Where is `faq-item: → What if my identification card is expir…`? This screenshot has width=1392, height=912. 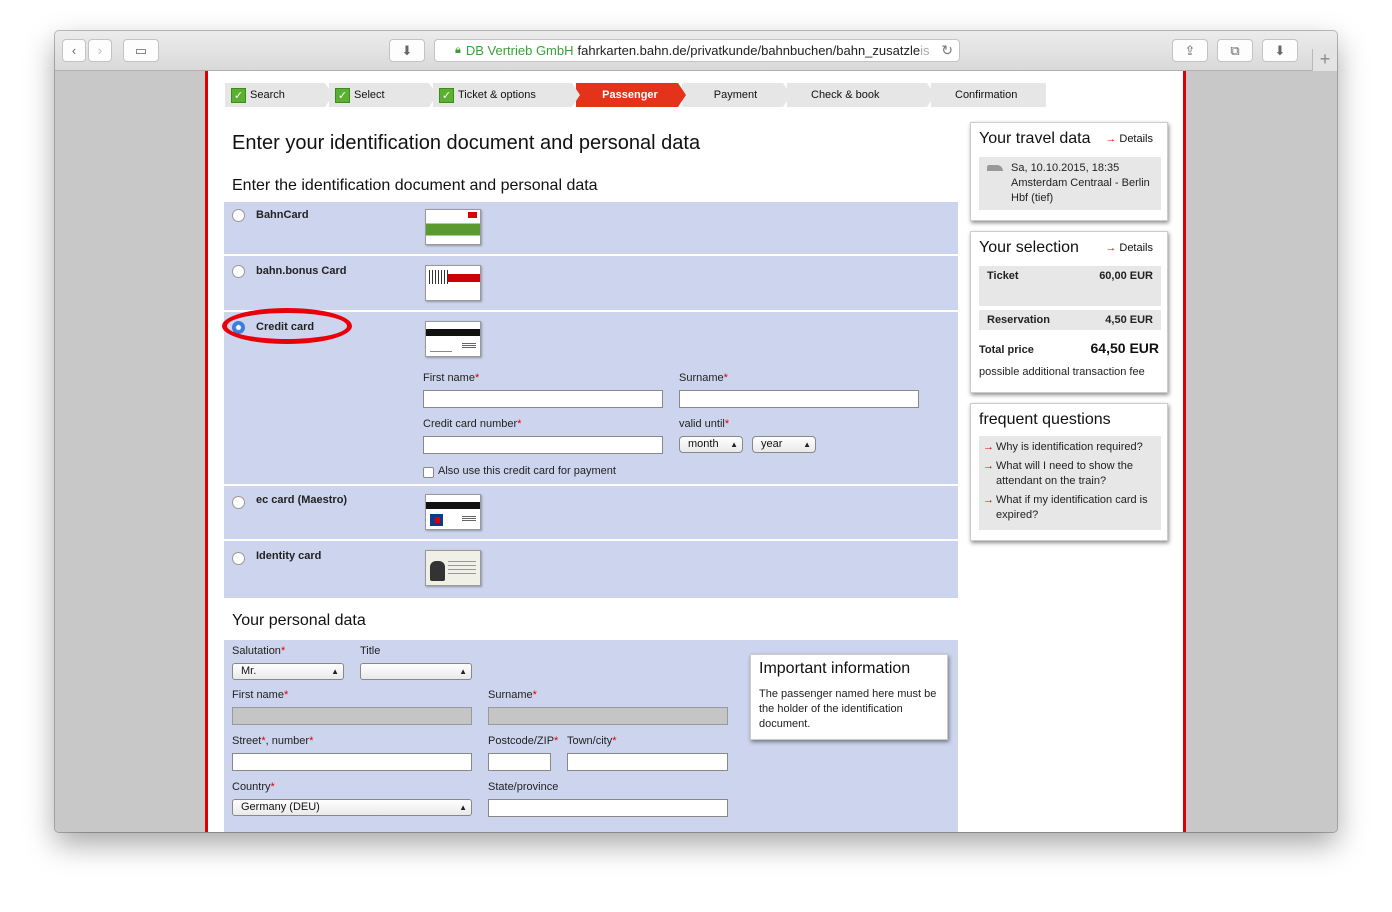
faq-item: → What if my identification card is expir… is located at coordinates (1071, 508).